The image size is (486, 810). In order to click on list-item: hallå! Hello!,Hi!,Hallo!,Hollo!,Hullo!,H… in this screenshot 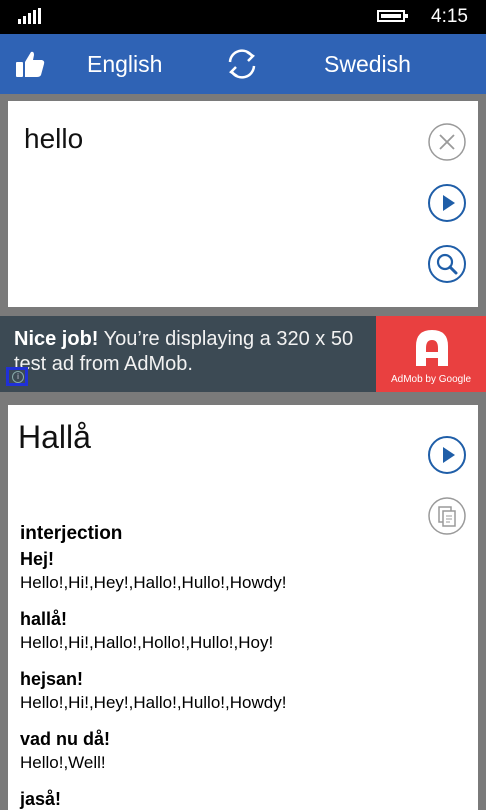, I will do `click(240, 631)`.